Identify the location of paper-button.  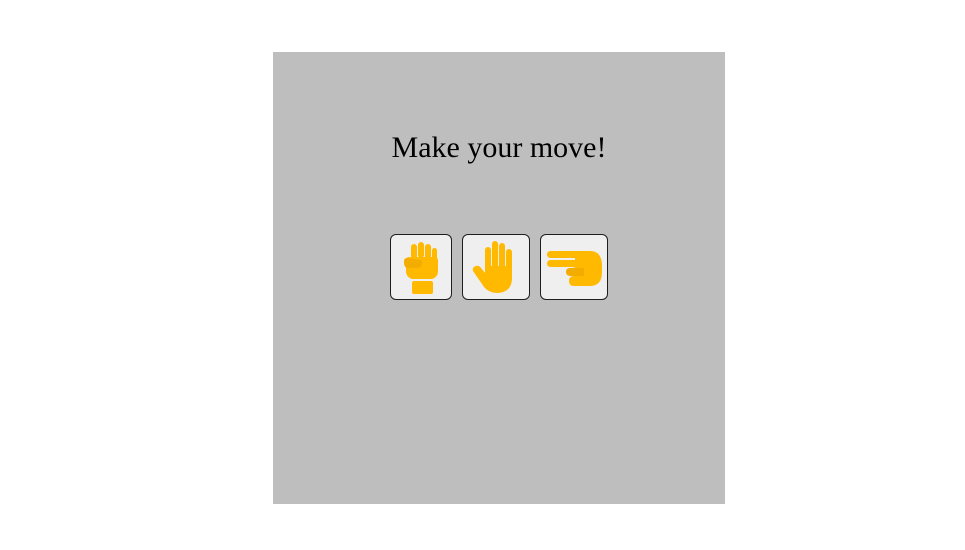
(496, 267).